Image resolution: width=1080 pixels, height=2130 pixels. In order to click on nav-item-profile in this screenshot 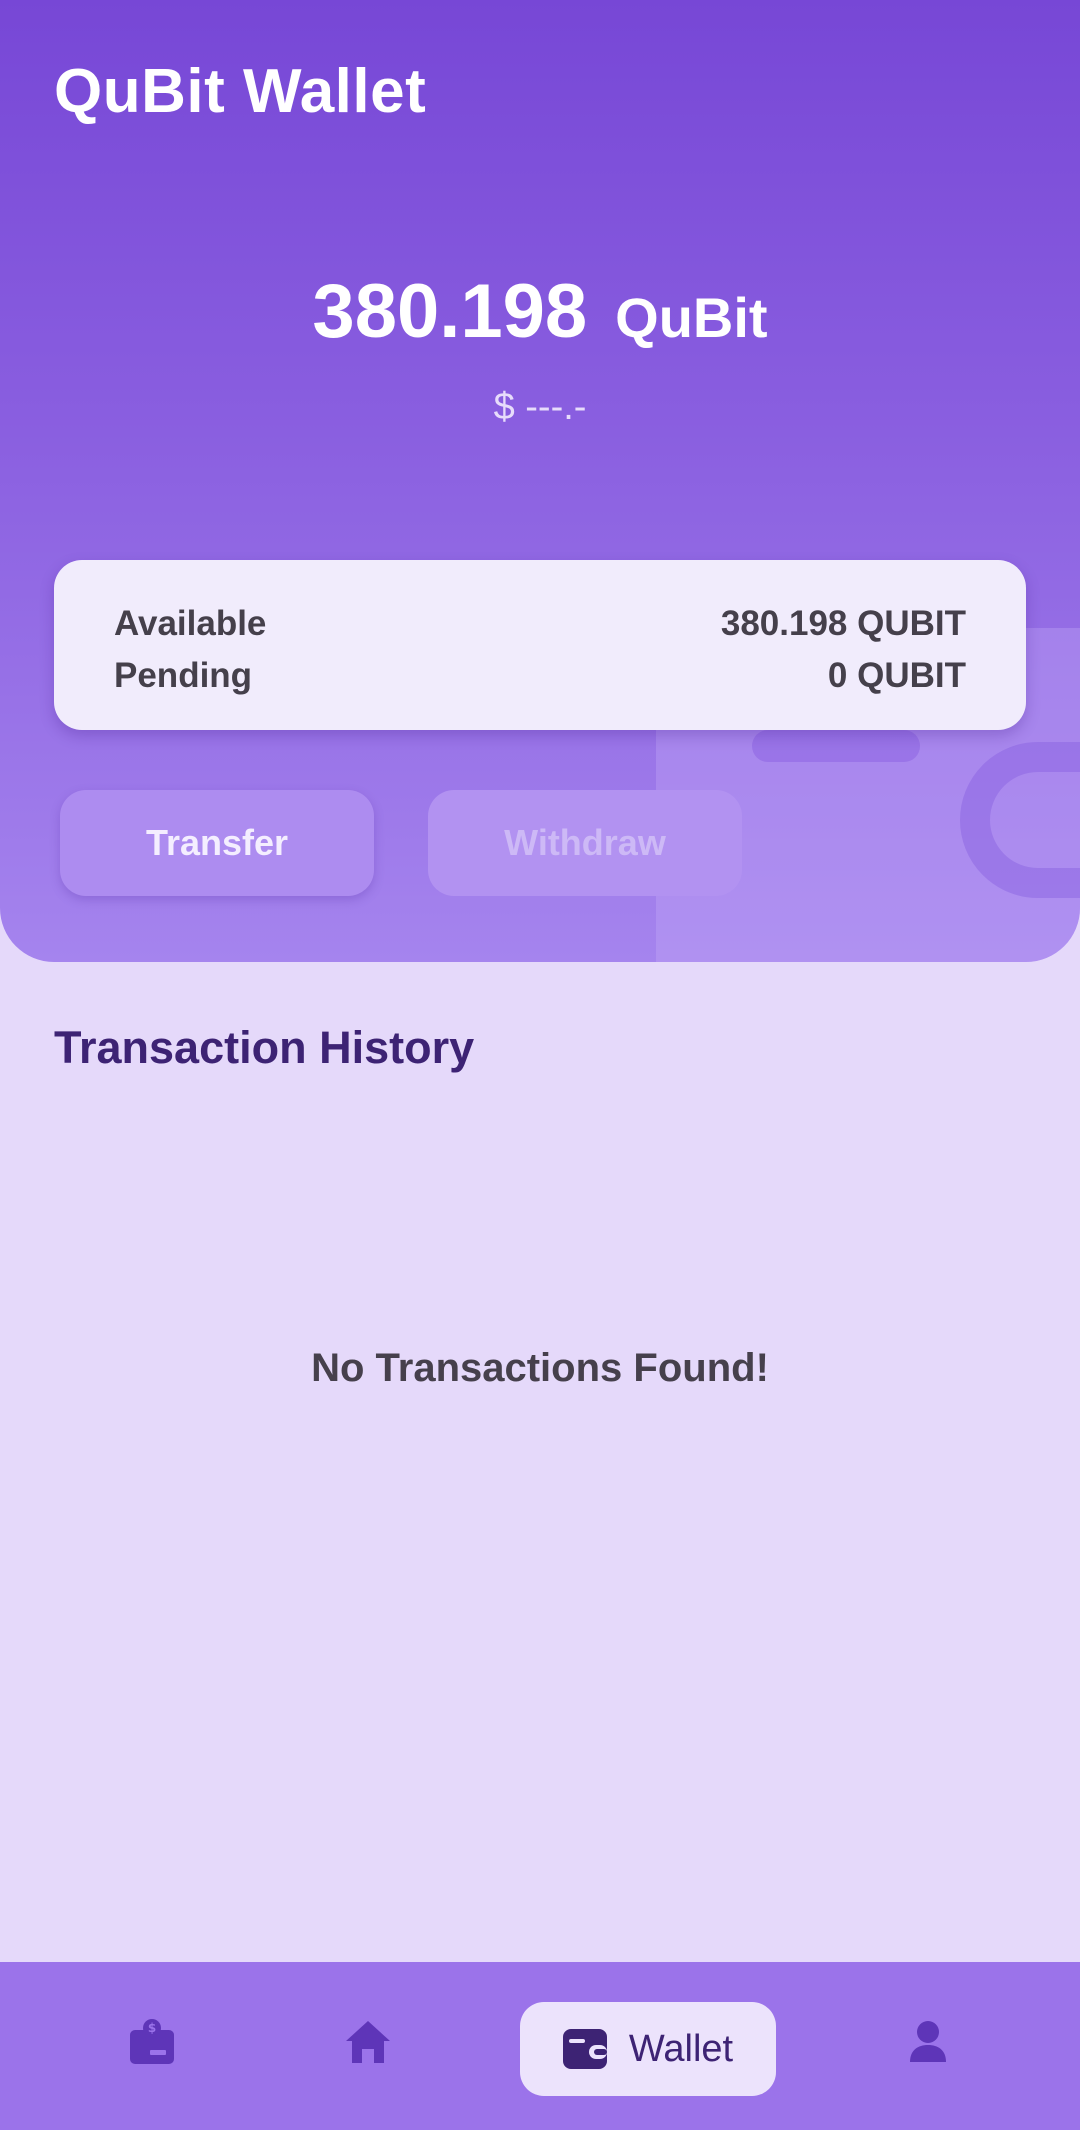, I will do `click(928, 2042)`.